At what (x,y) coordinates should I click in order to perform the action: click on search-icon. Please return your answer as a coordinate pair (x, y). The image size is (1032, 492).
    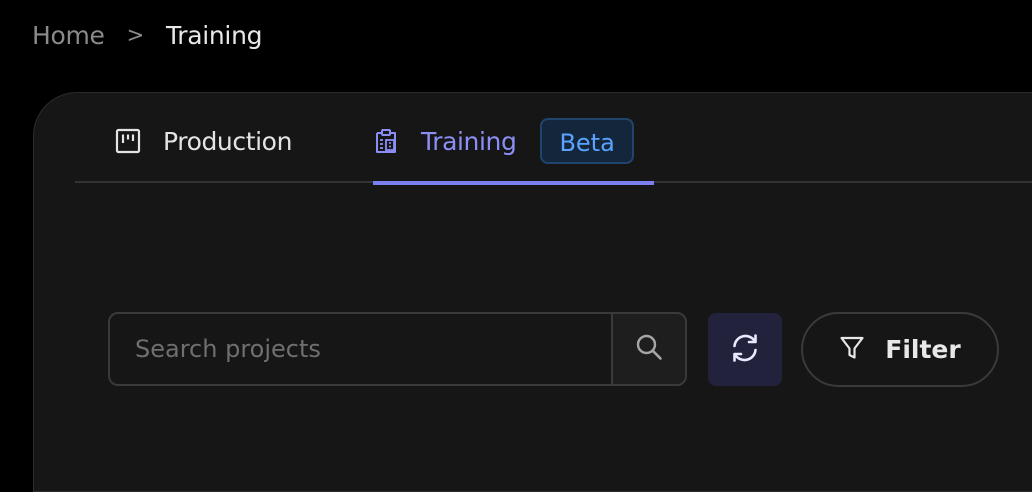
    Looking at the image, I should click on (649, 349).